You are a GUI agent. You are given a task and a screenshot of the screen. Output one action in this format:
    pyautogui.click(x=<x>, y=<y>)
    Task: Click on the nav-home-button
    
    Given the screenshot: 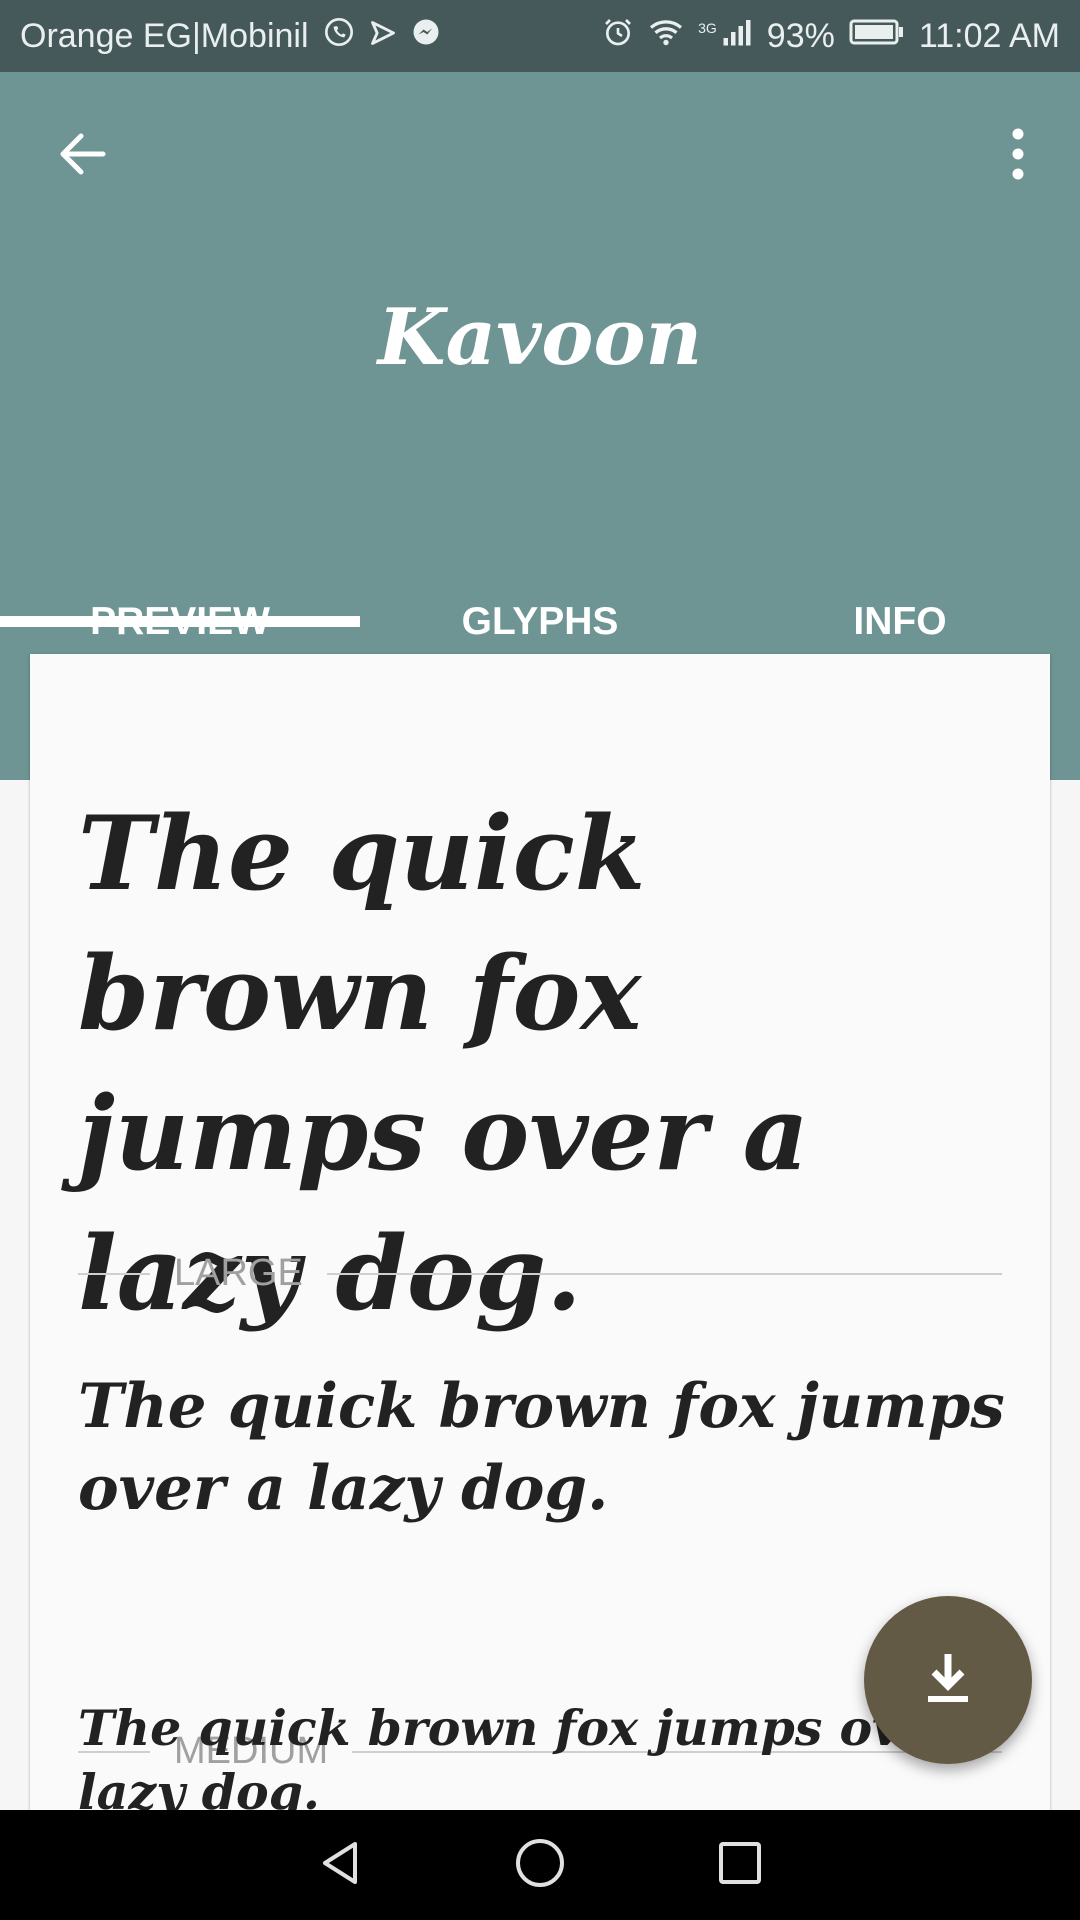 What is the action you would take?
    pyautogui.click(x=540, y=1865)
    